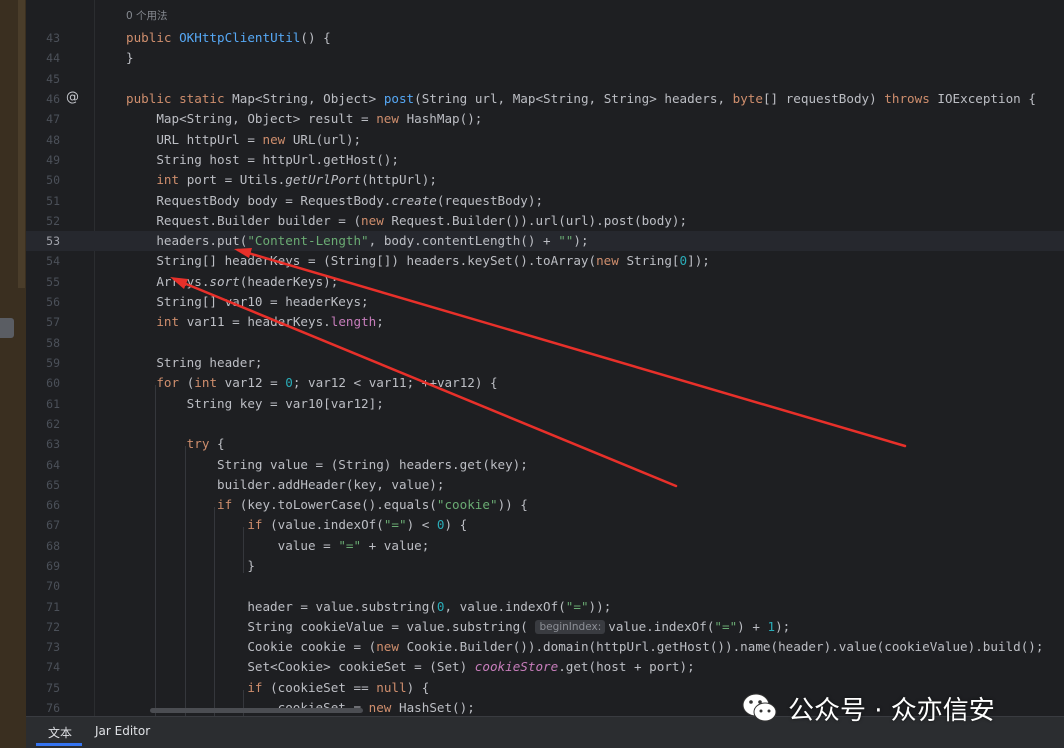 The width and height of the screenshot is (1064, 748). Describe the element at coordinates (53, 241) in the screenshot. I see `line-number: 53` at that location.